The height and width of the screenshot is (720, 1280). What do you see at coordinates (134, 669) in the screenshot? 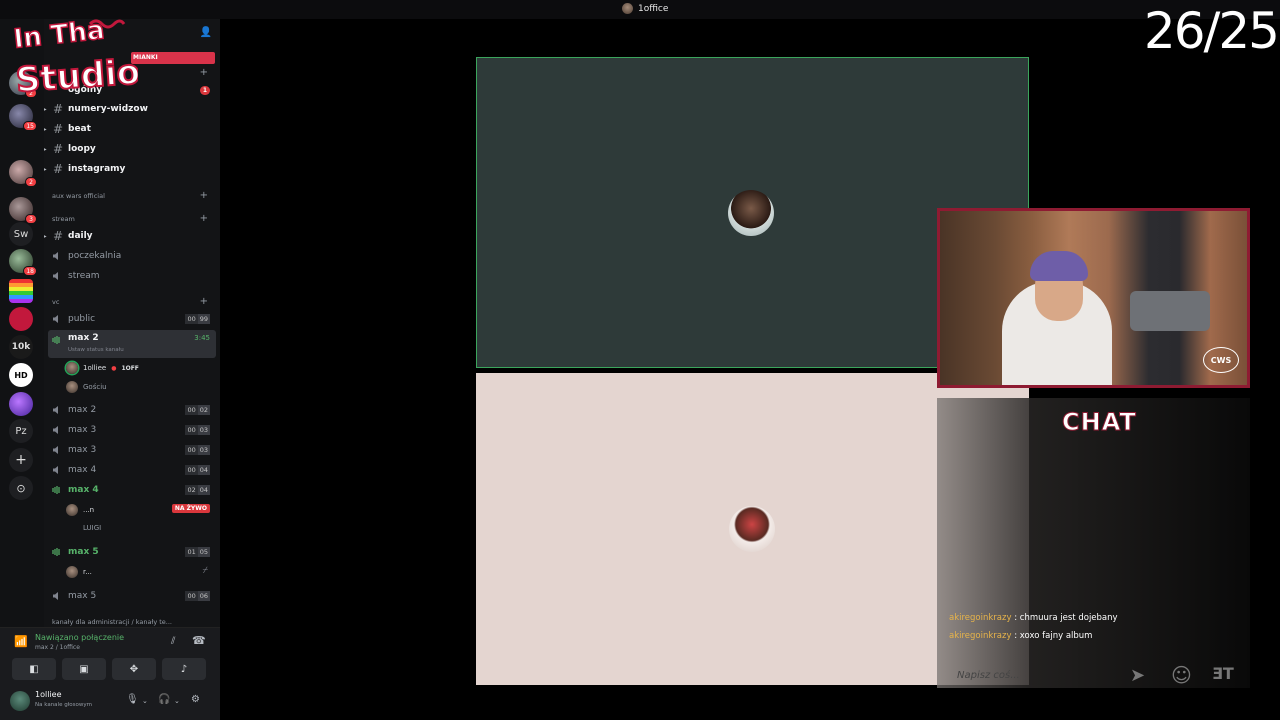
I see `activities-button: ✥` at bounding box center [134, 669].